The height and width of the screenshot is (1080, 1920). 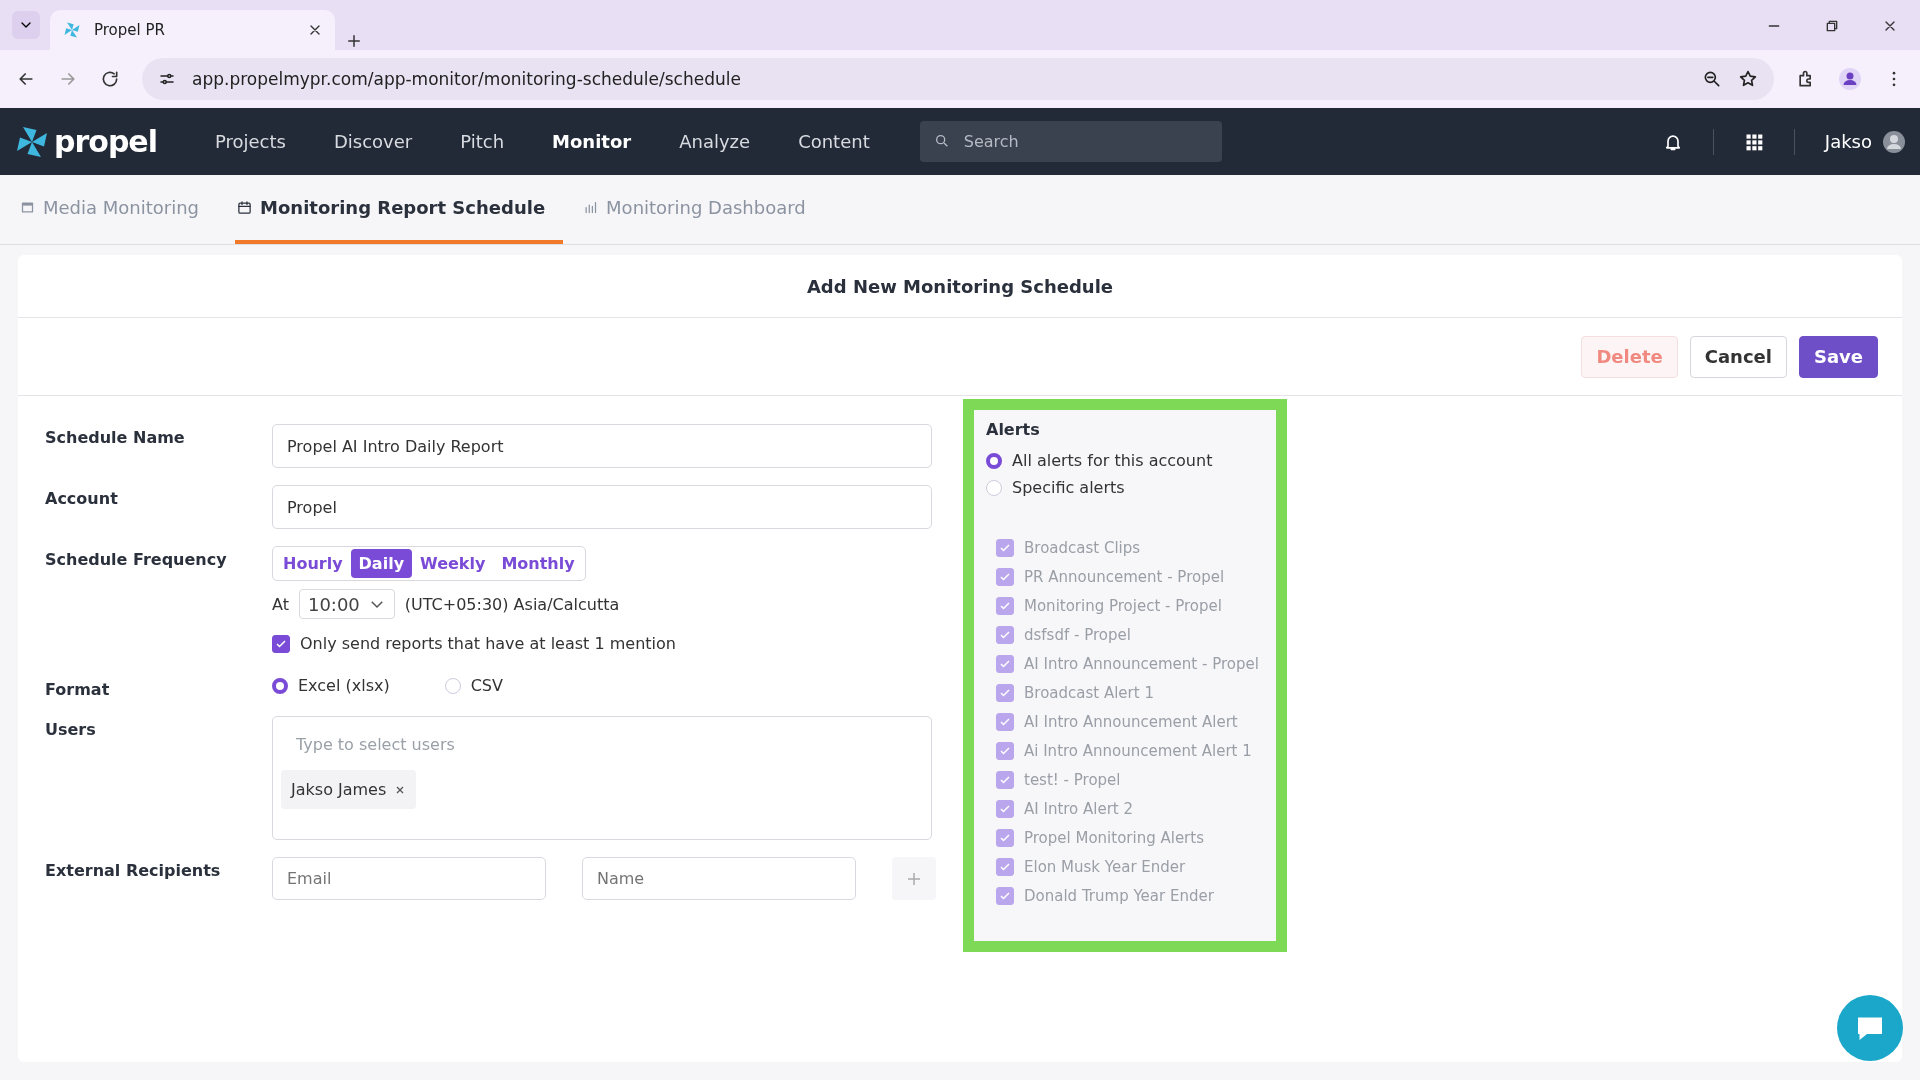 I want to click on checkbox, so click(x=281, y=643).